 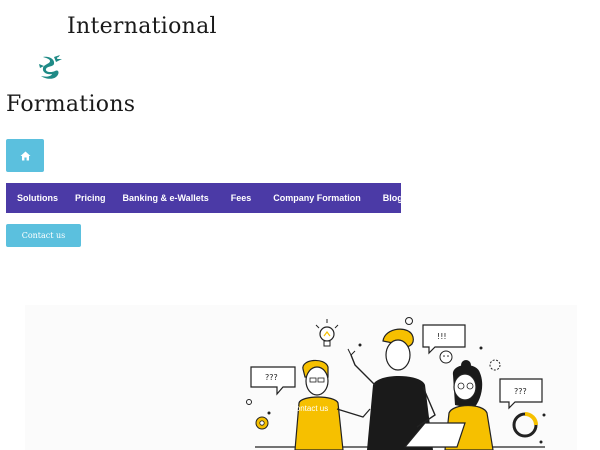 What do you see at coordinates (396, 383) in the screenshot?
I see `team-illustration: ??? !!! ???` at bounding box center [396, 383].